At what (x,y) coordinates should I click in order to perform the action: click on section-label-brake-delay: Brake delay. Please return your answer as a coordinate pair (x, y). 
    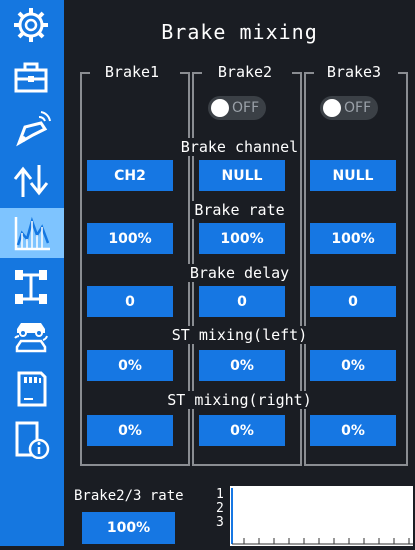
    Looking at the image, I should click on (239, 273).